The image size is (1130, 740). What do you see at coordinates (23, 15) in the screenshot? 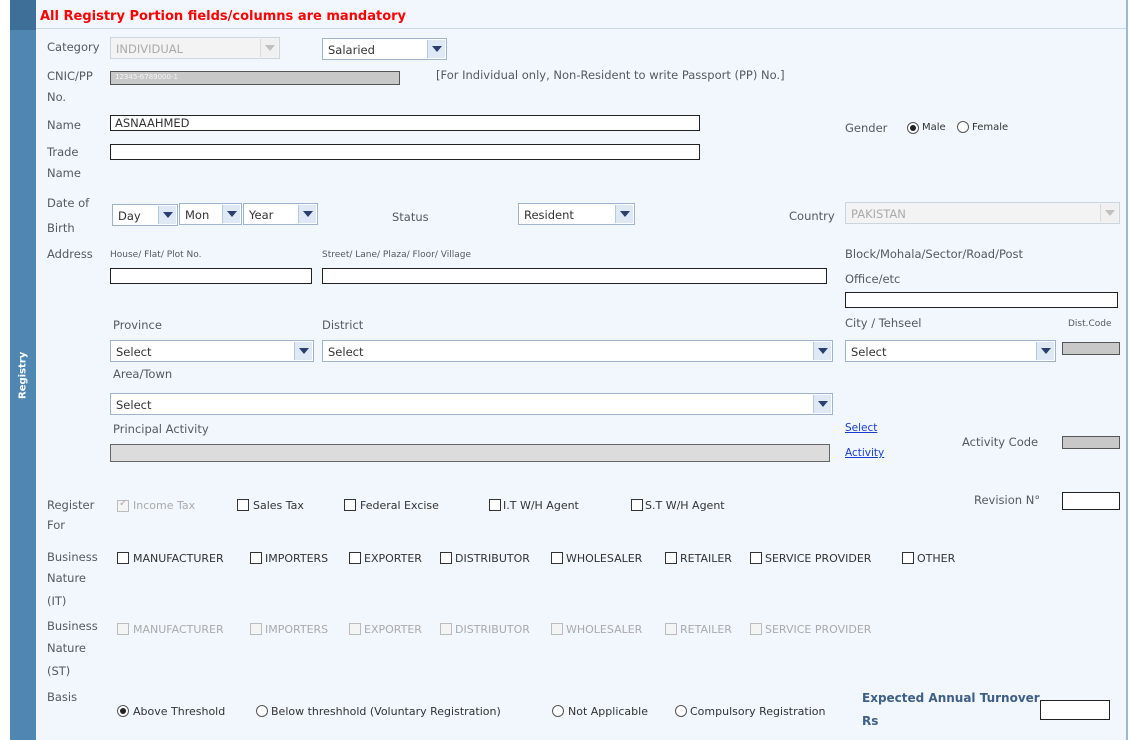
I see `registry-sidebar-top` at bounding box center [23, 15].